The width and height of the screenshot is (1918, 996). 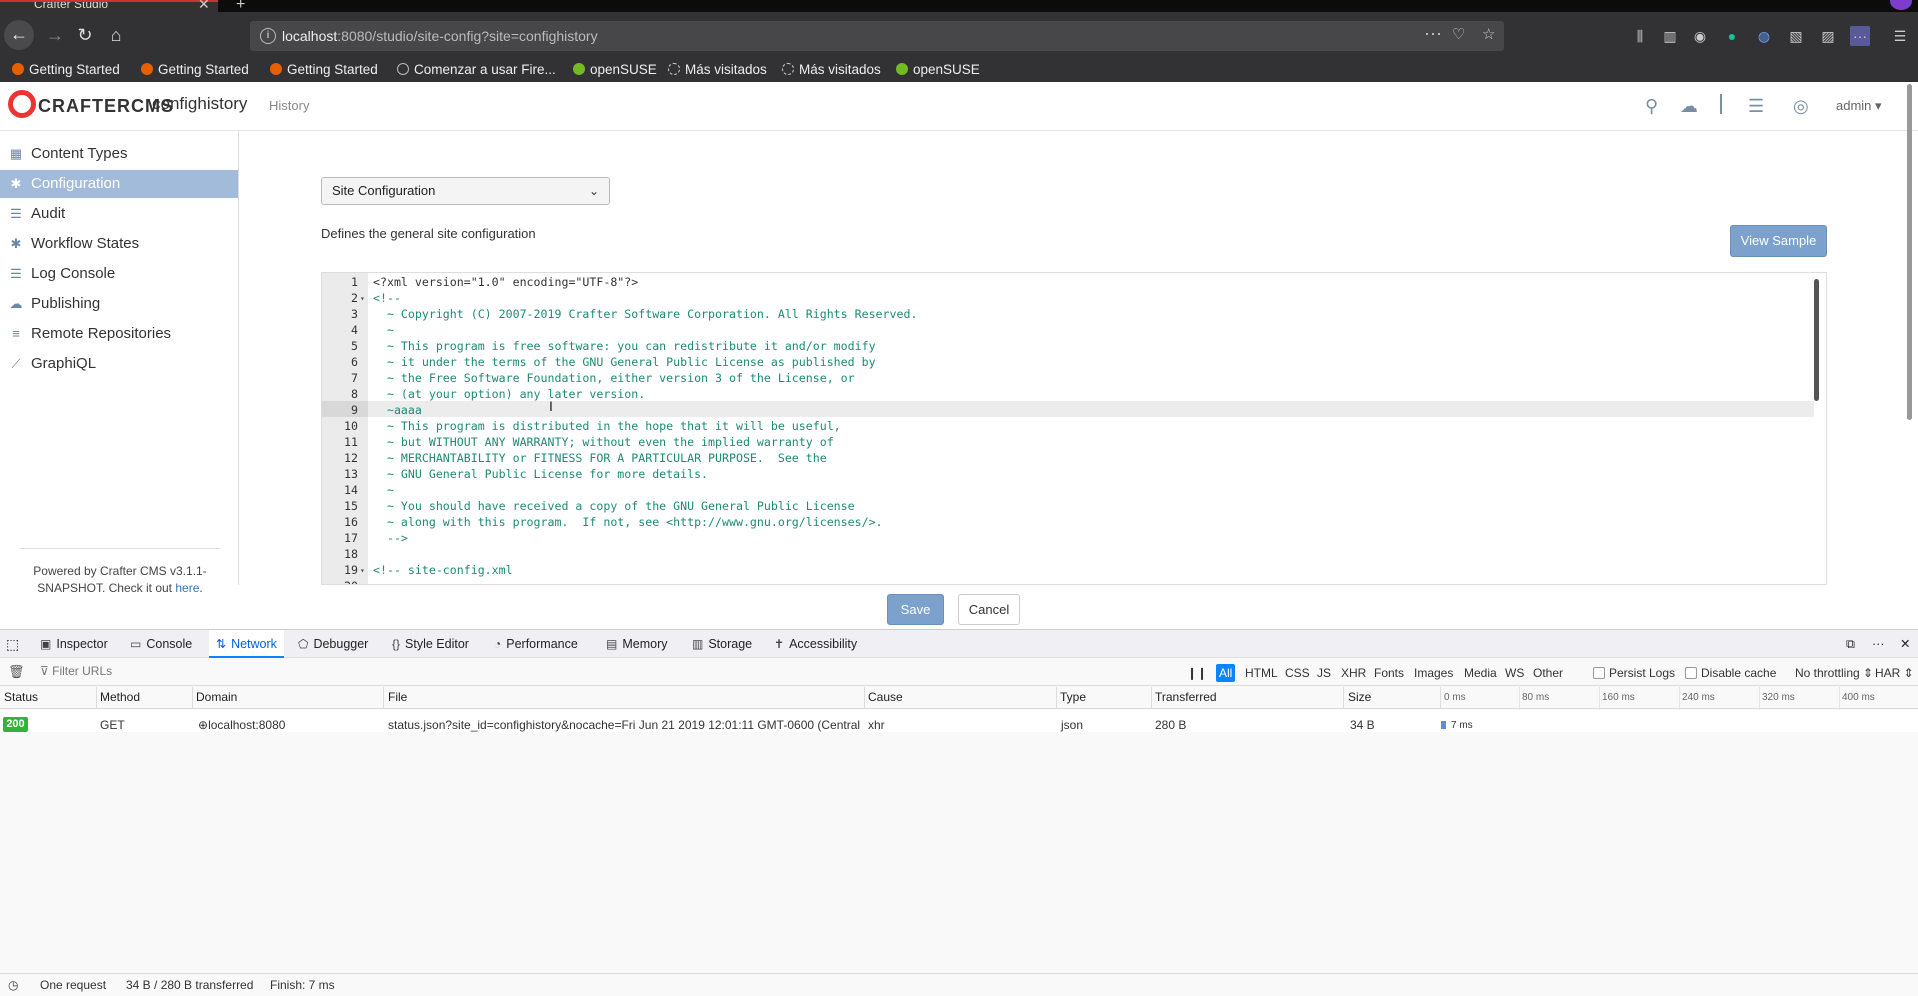 I want to click on throttling-select: No throttling ⇕, so click(x=1834, y=673).